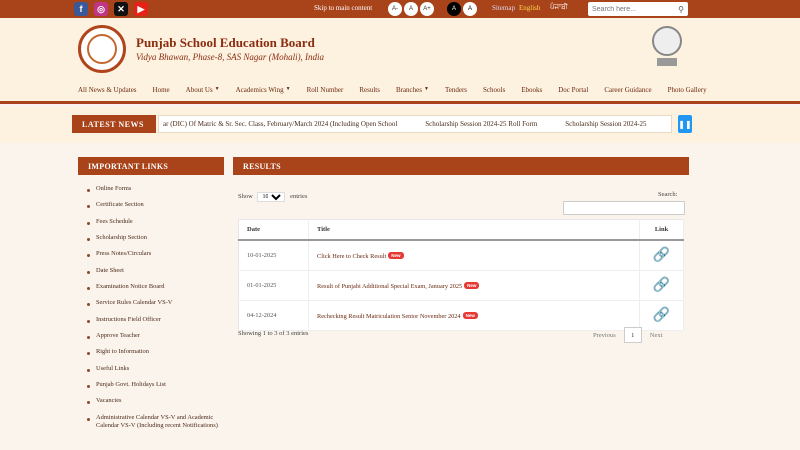 The height and width of the screenshot is (450, 800). I want to click on latest-news-label: LATEST NEWS, so click(114, 124).